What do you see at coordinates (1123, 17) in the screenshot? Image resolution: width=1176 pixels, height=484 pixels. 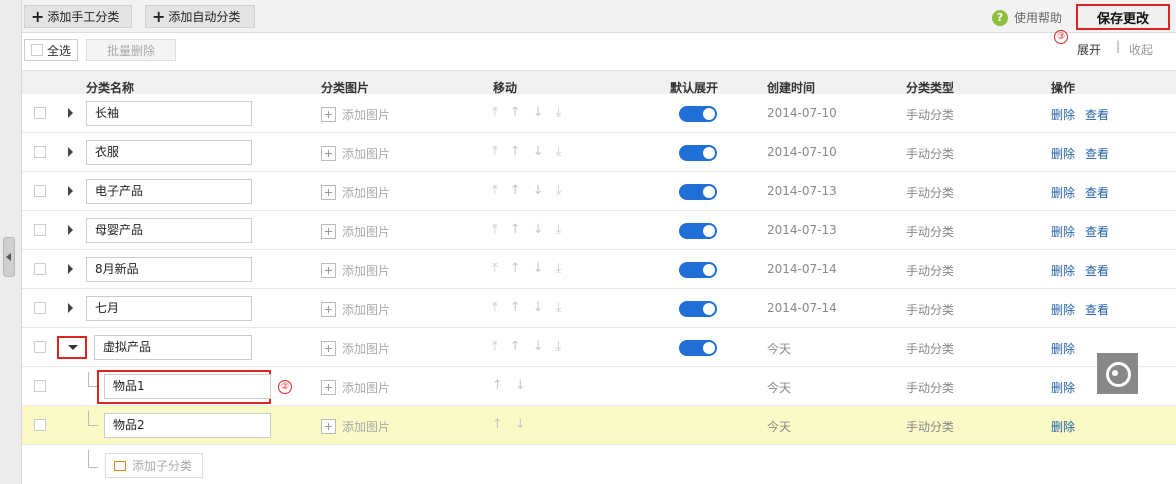 I see `save-changes-button: 保存更改` at bounding box center [1123, 17].